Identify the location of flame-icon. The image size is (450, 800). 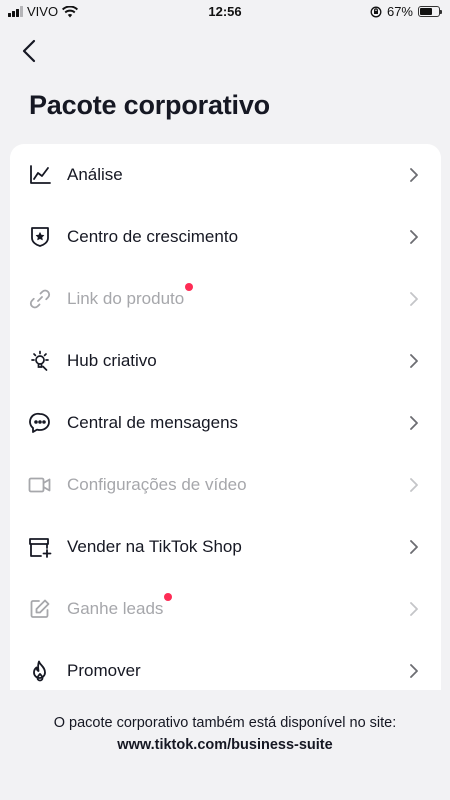
(40, 671).